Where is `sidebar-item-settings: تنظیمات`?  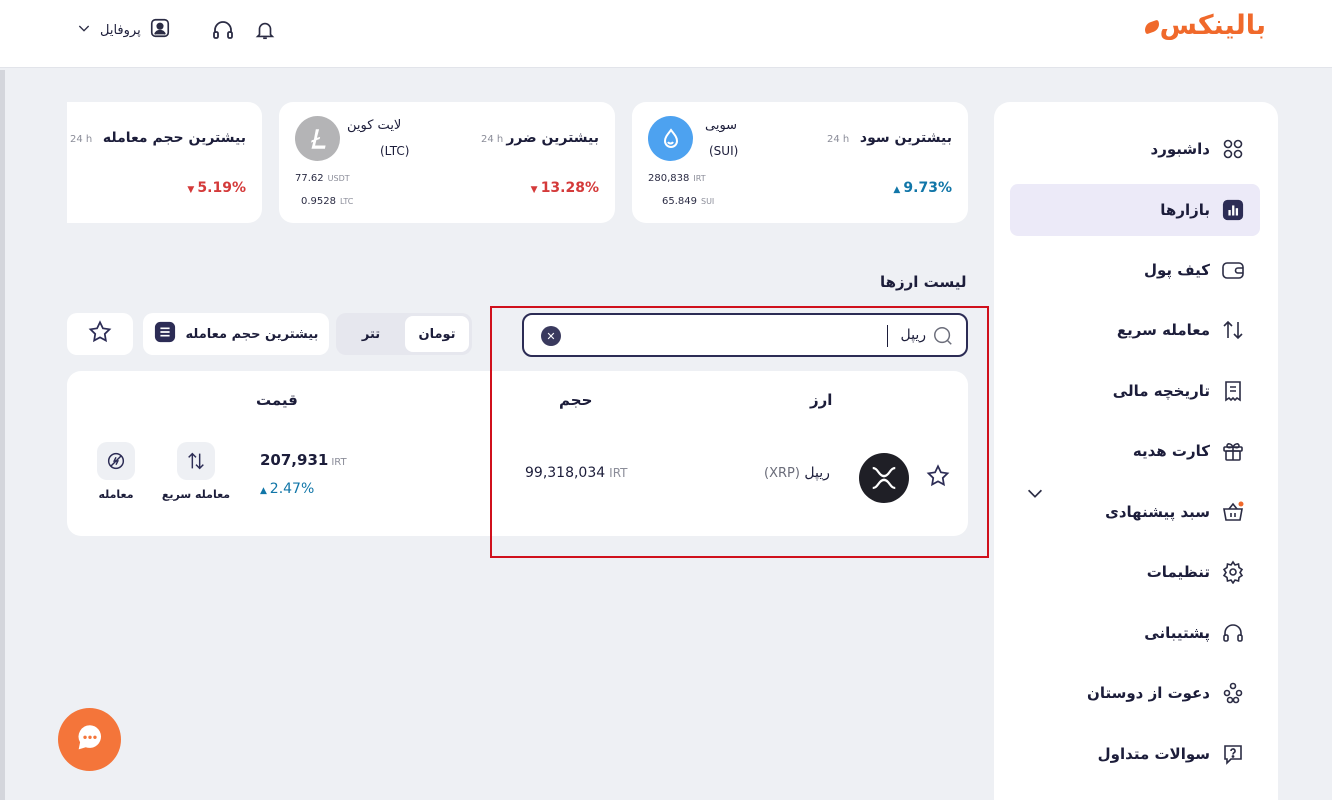 sidebar-item-settings: تنظیمات is located at coordinates (1135, 572).